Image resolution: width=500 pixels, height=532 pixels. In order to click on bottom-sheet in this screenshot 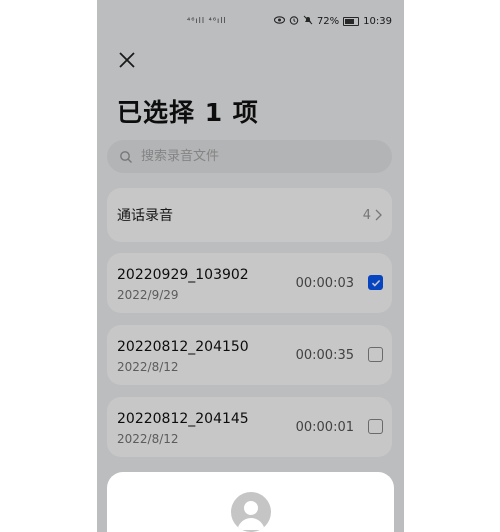, I will do `click(250, 502)`.